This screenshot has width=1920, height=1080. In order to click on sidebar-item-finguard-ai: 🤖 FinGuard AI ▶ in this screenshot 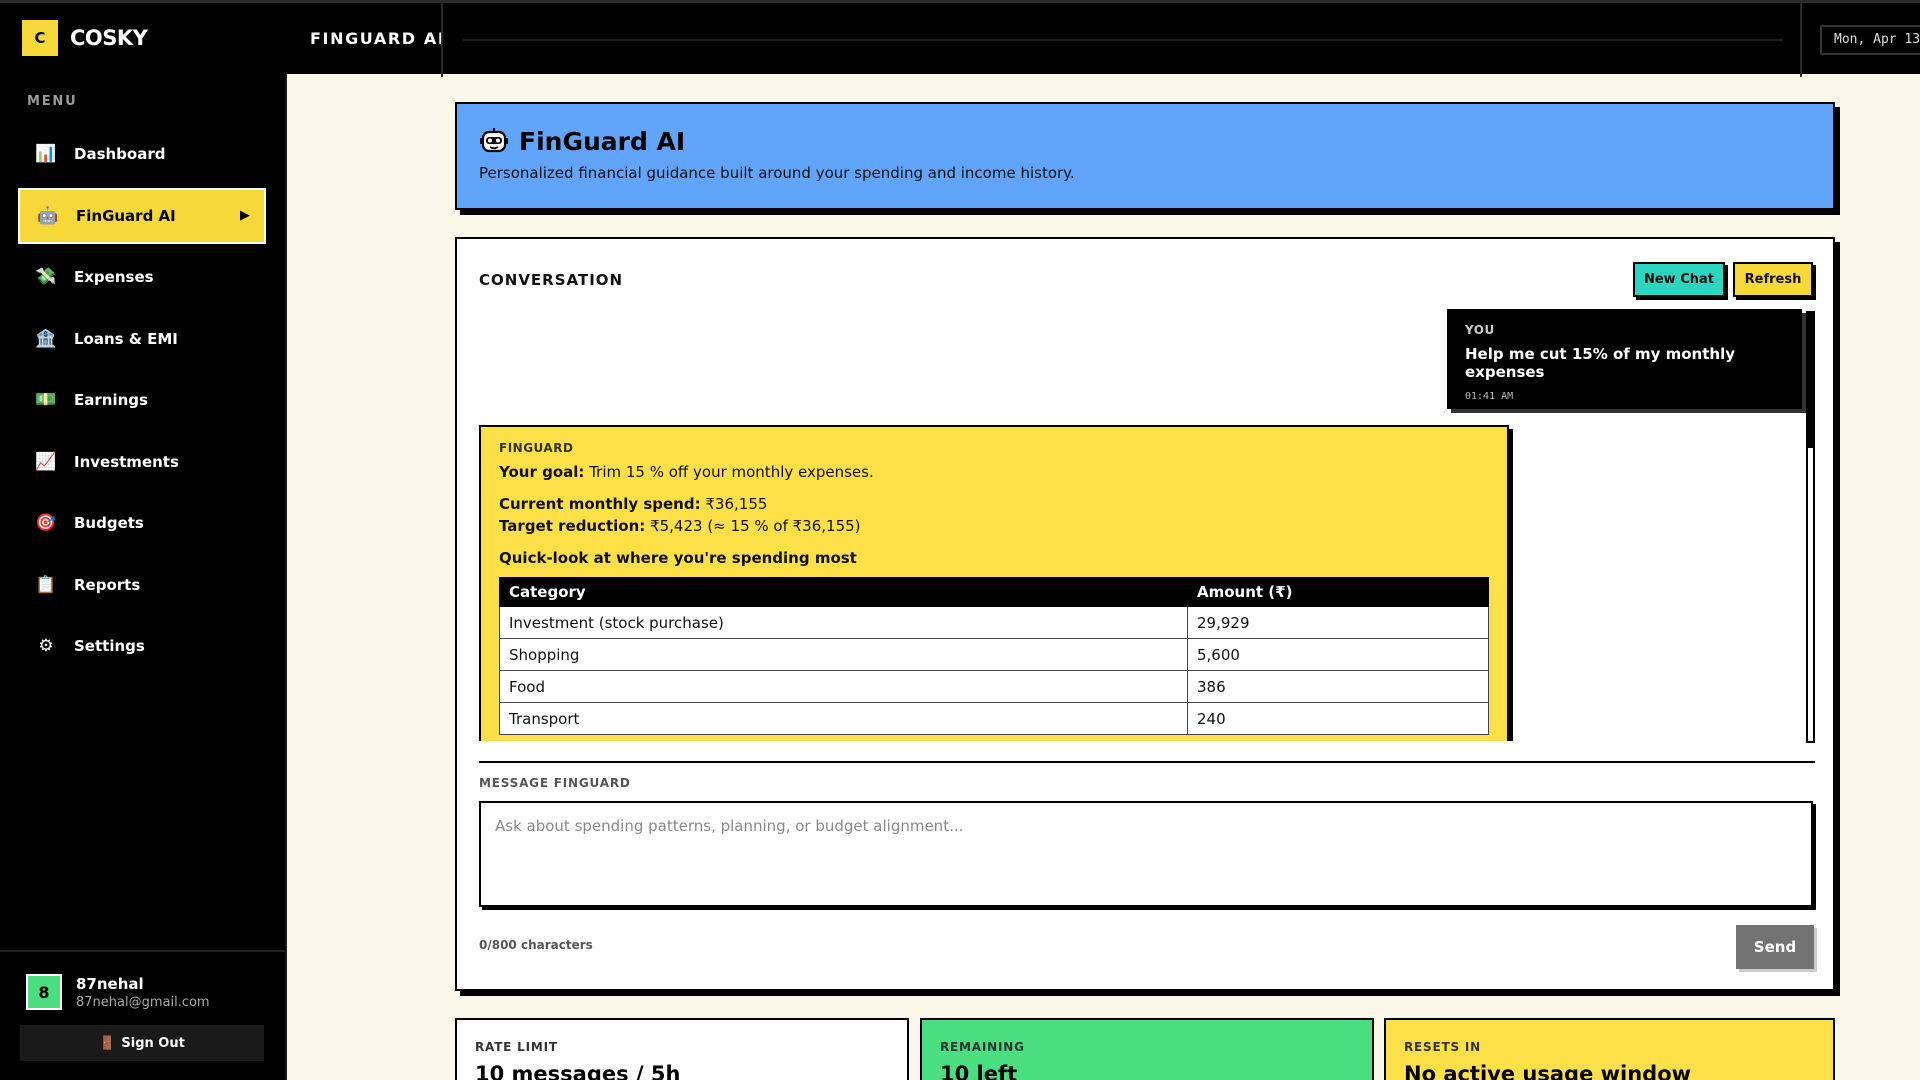, I will do `click(142, 215)`.